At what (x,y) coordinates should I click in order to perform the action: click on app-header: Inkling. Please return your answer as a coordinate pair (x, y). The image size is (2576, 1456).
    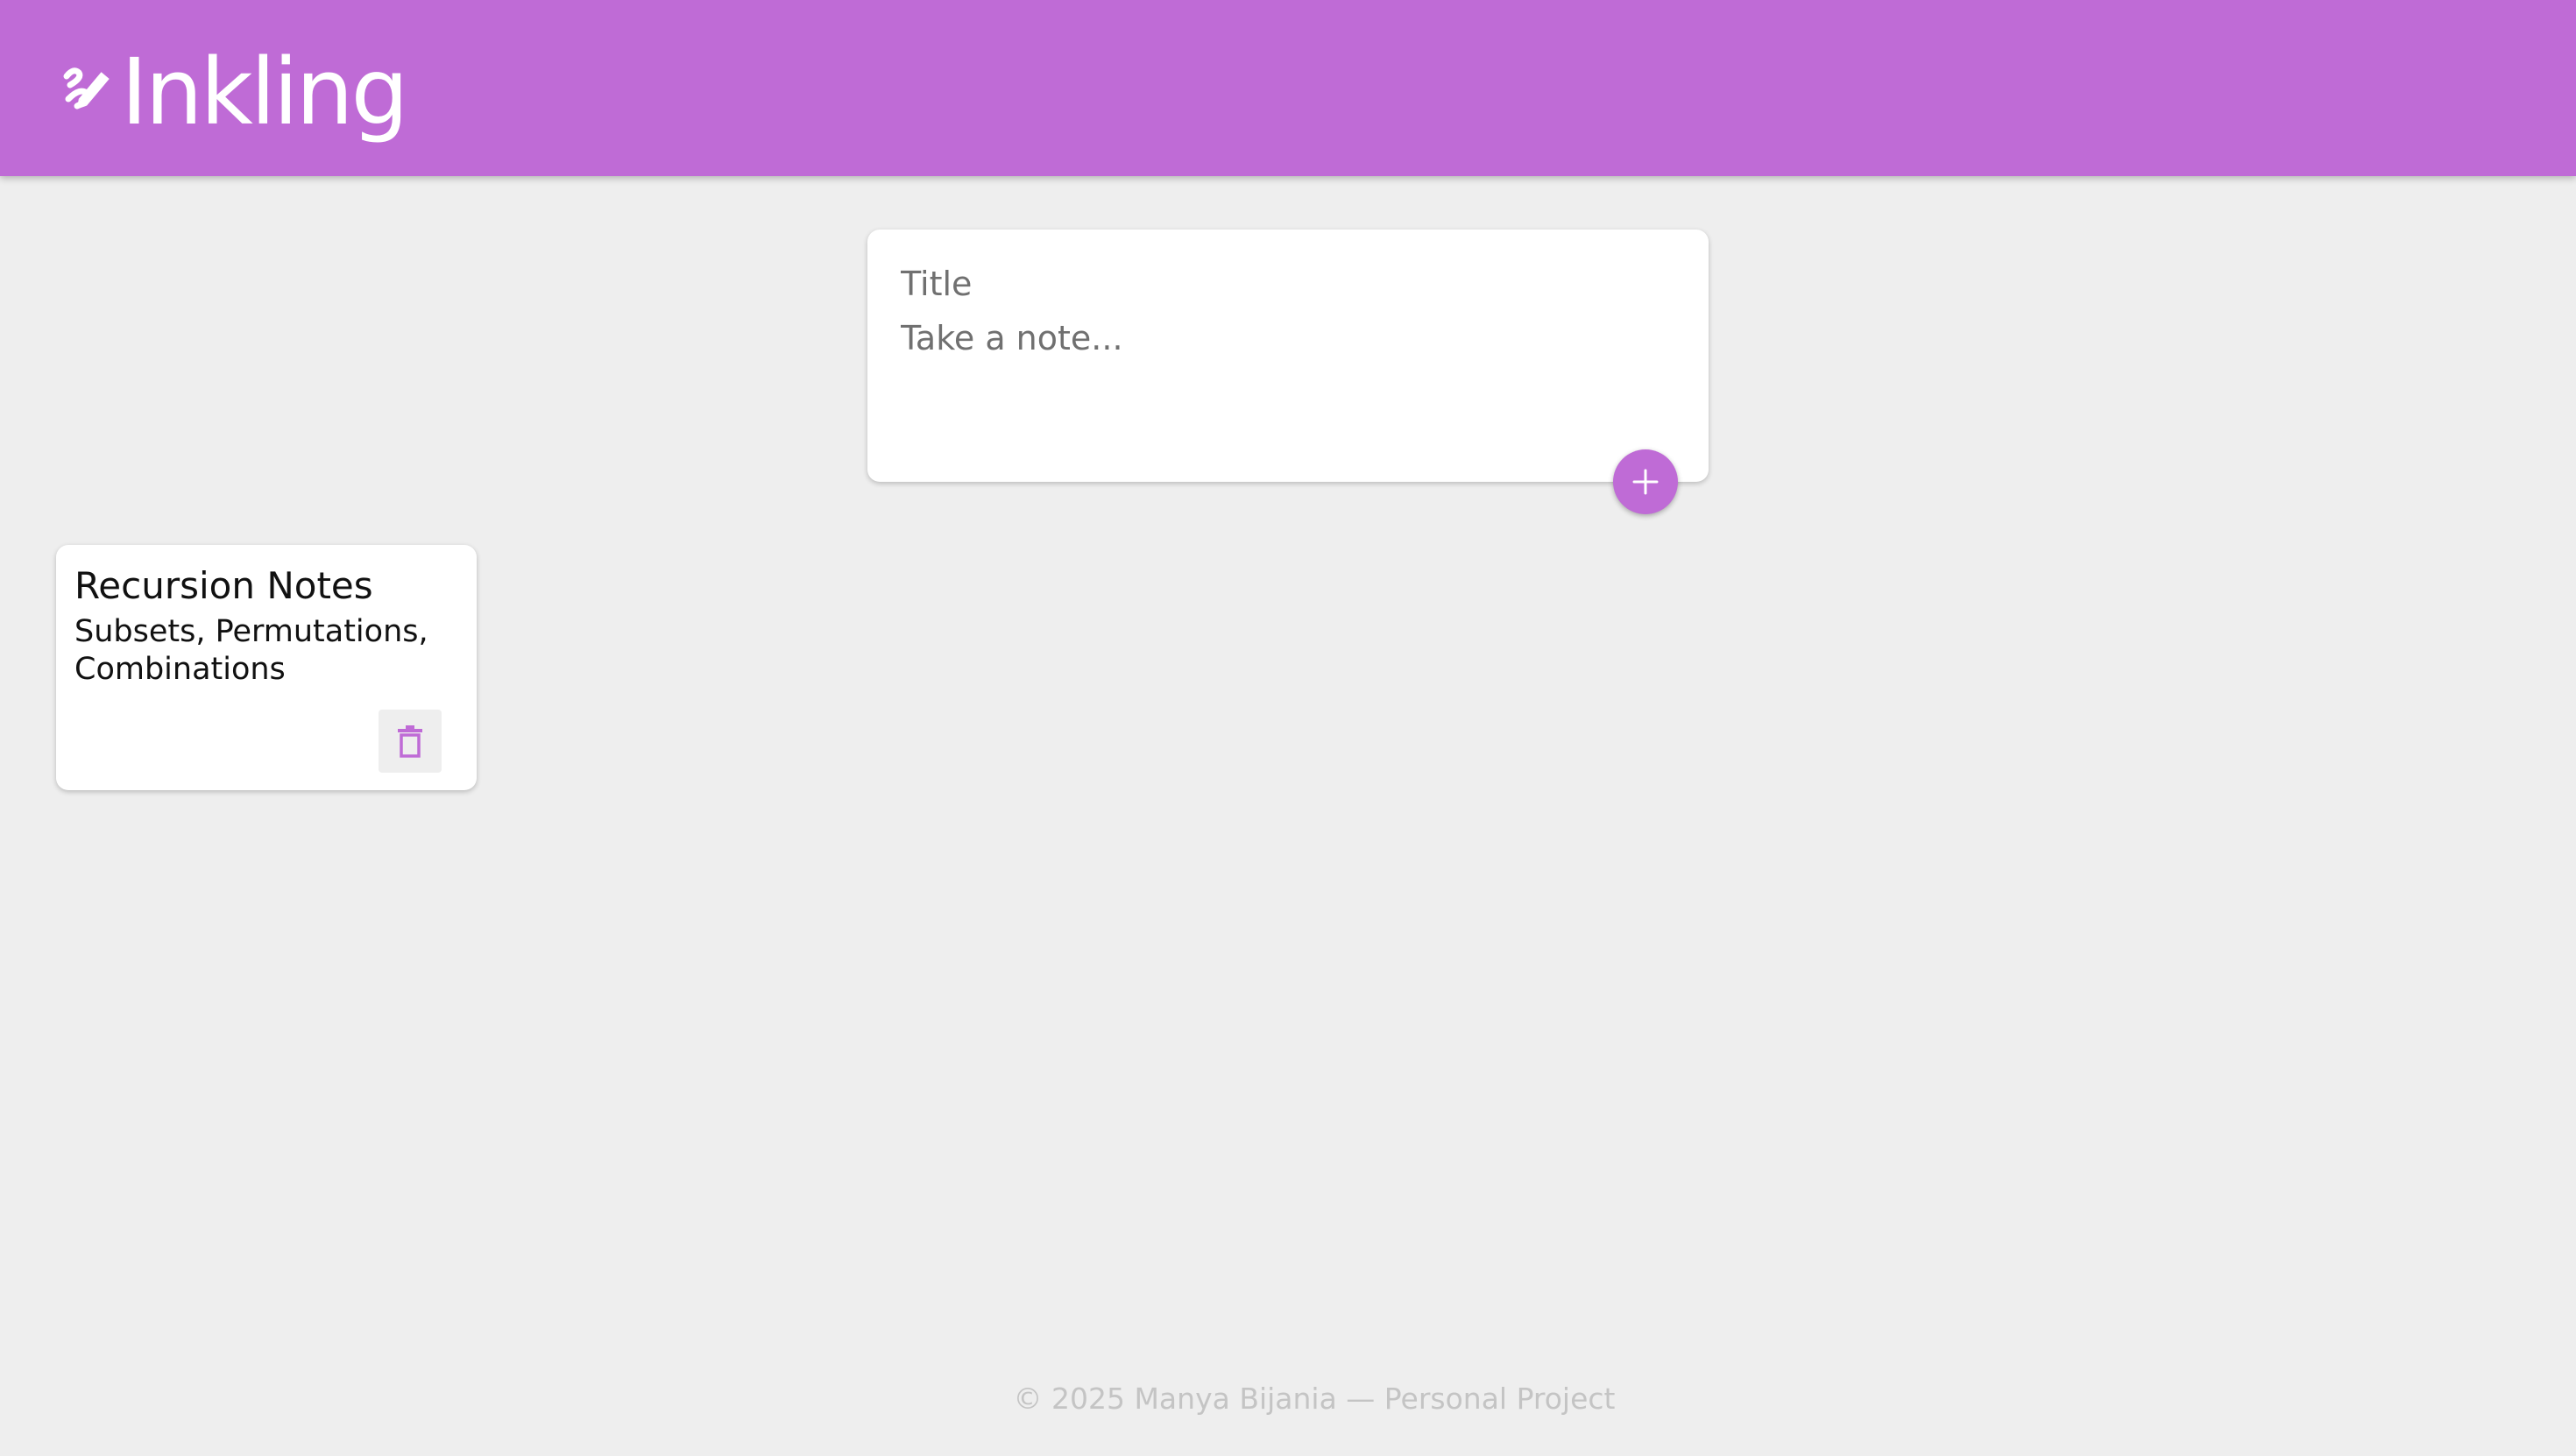
    Looking at the image, I should click on (1288, 88).